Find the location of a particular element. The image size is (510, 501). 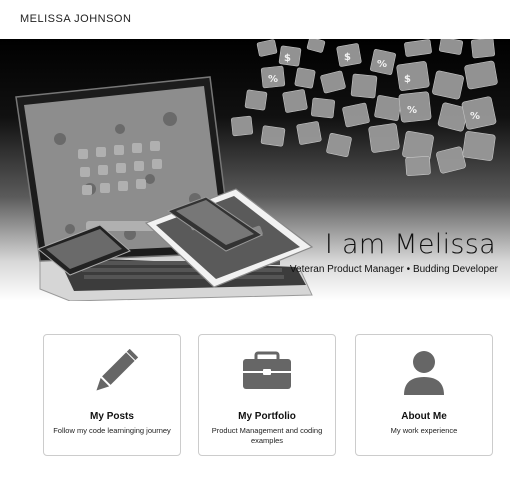

card-title: My Posts is located at coordinates (112, 416).